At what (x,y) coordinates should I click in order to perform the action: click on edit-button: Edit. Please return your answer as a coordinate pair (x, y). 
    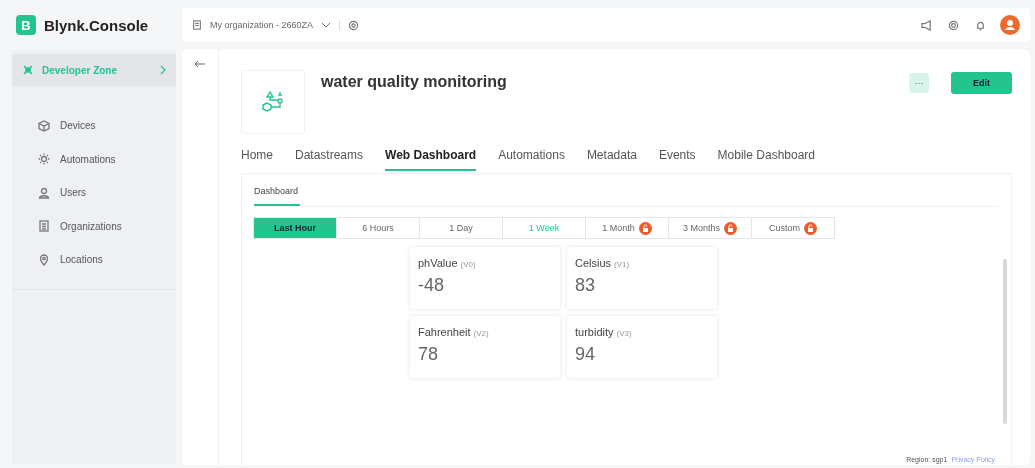
    Looking at the image, I should click on (981, 83).